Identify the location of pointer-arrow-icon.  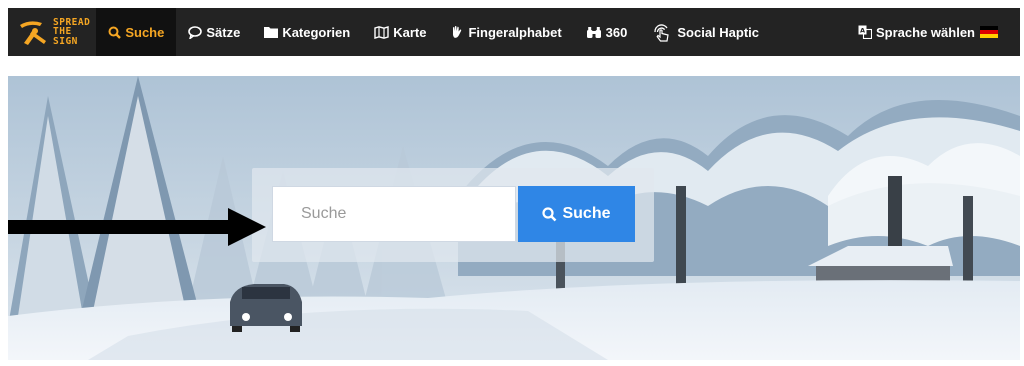
(137, 227).